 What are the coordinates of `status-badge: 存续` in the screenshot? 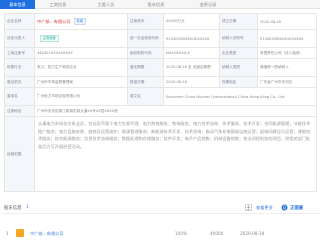 It's located at (79, 21).